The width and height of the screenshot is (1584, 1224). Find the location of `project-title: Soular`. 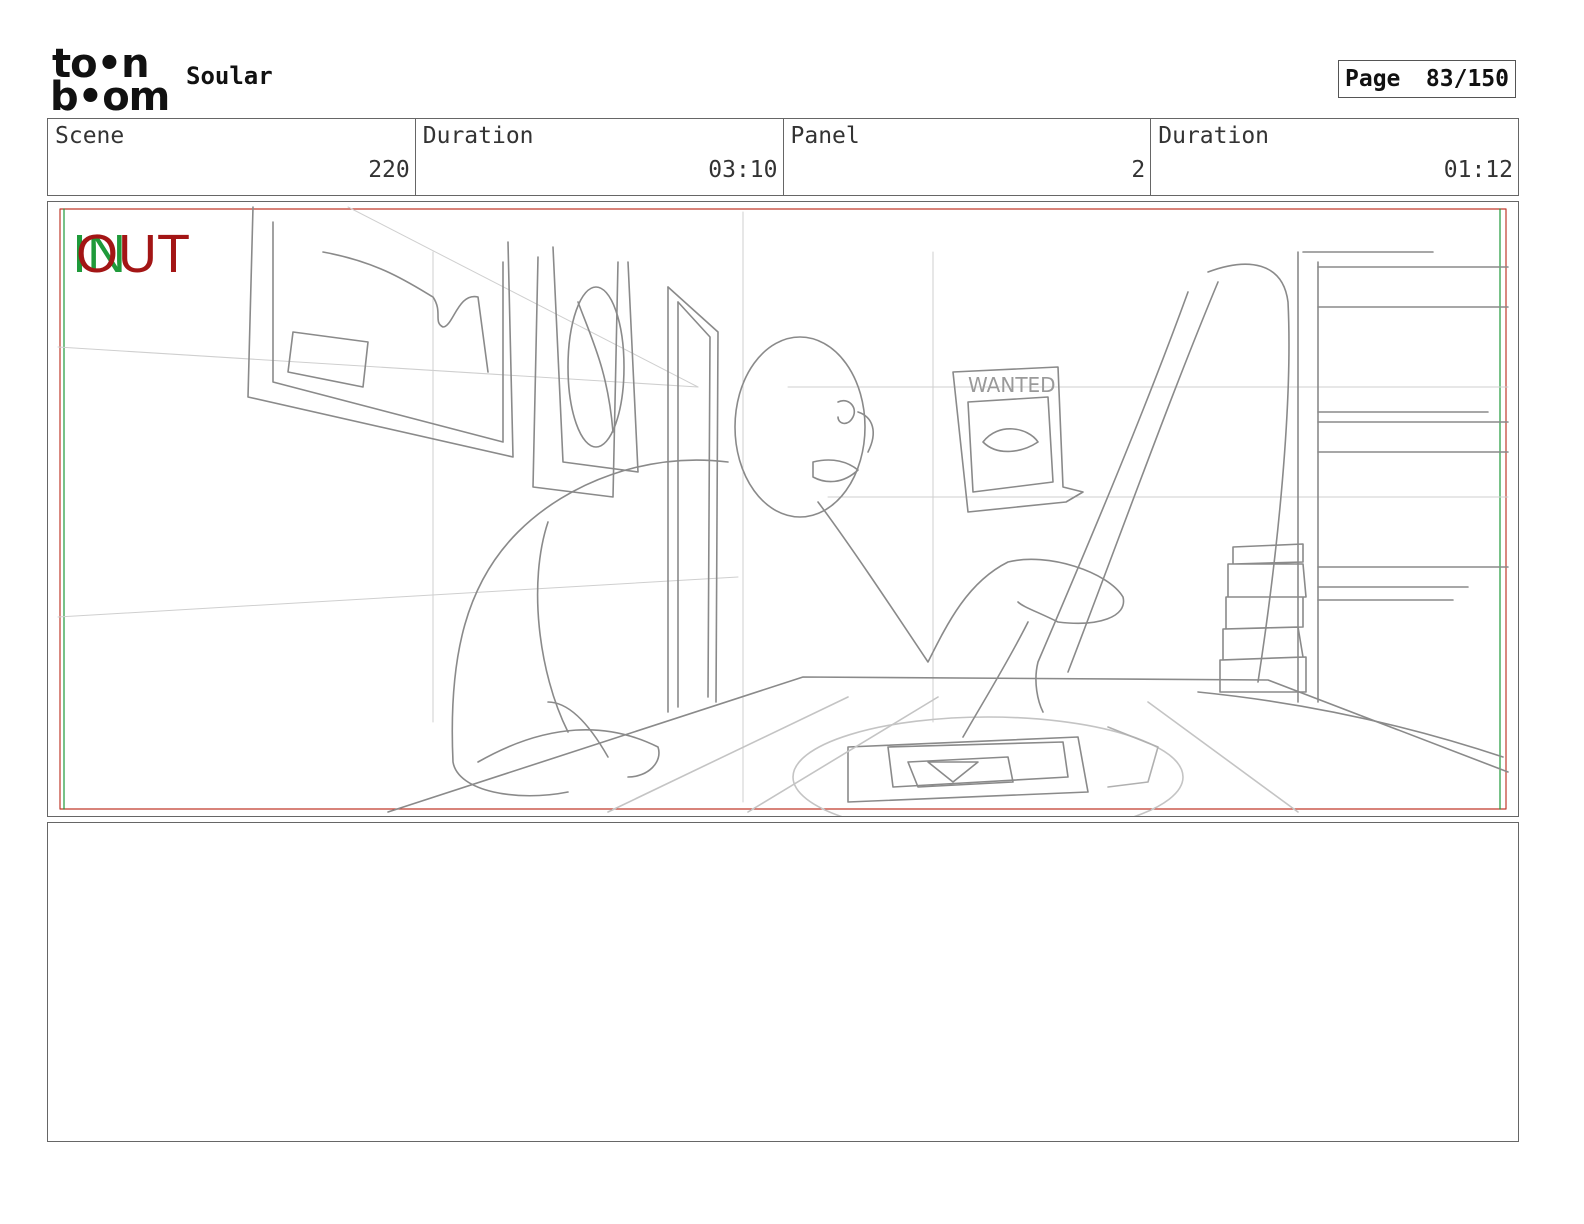

project-title: Soular is located at coordinates (229, 76).